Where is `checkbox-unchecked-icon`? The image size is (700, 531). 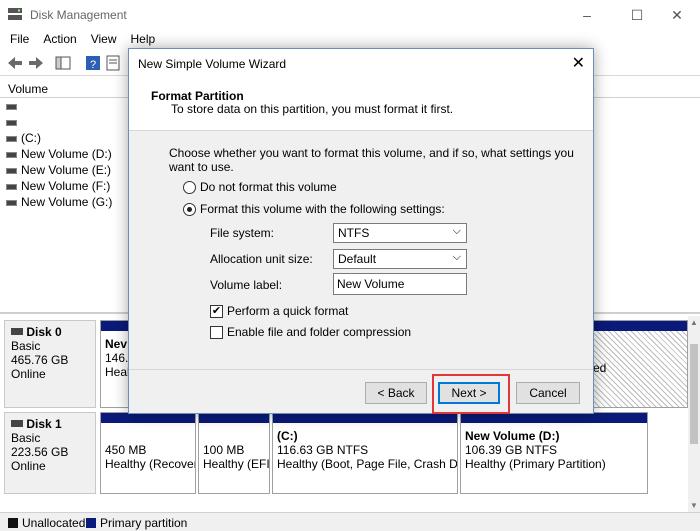
checkbox-unchecked-icon is located at coordinates (216, 332).